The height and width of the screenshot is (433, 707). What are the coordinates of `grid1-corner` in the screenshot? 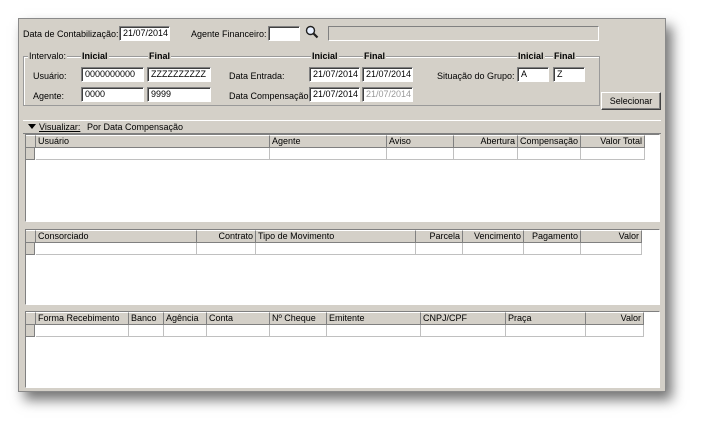 It's located at (31, 141).